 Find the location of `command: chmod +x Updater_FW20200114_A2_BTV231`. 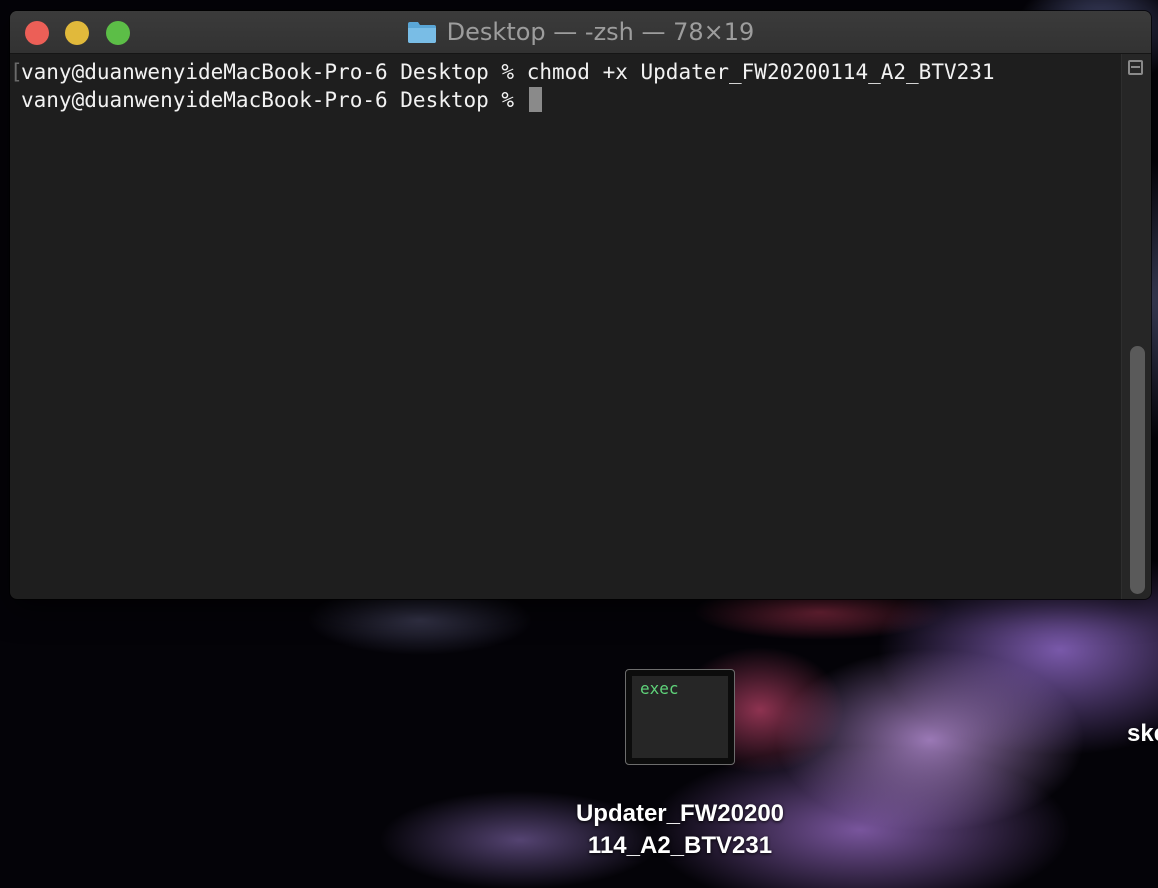

command: chmod +x Updater_FW20200114_A2_BTV231 is located at coordinates (760, 72).